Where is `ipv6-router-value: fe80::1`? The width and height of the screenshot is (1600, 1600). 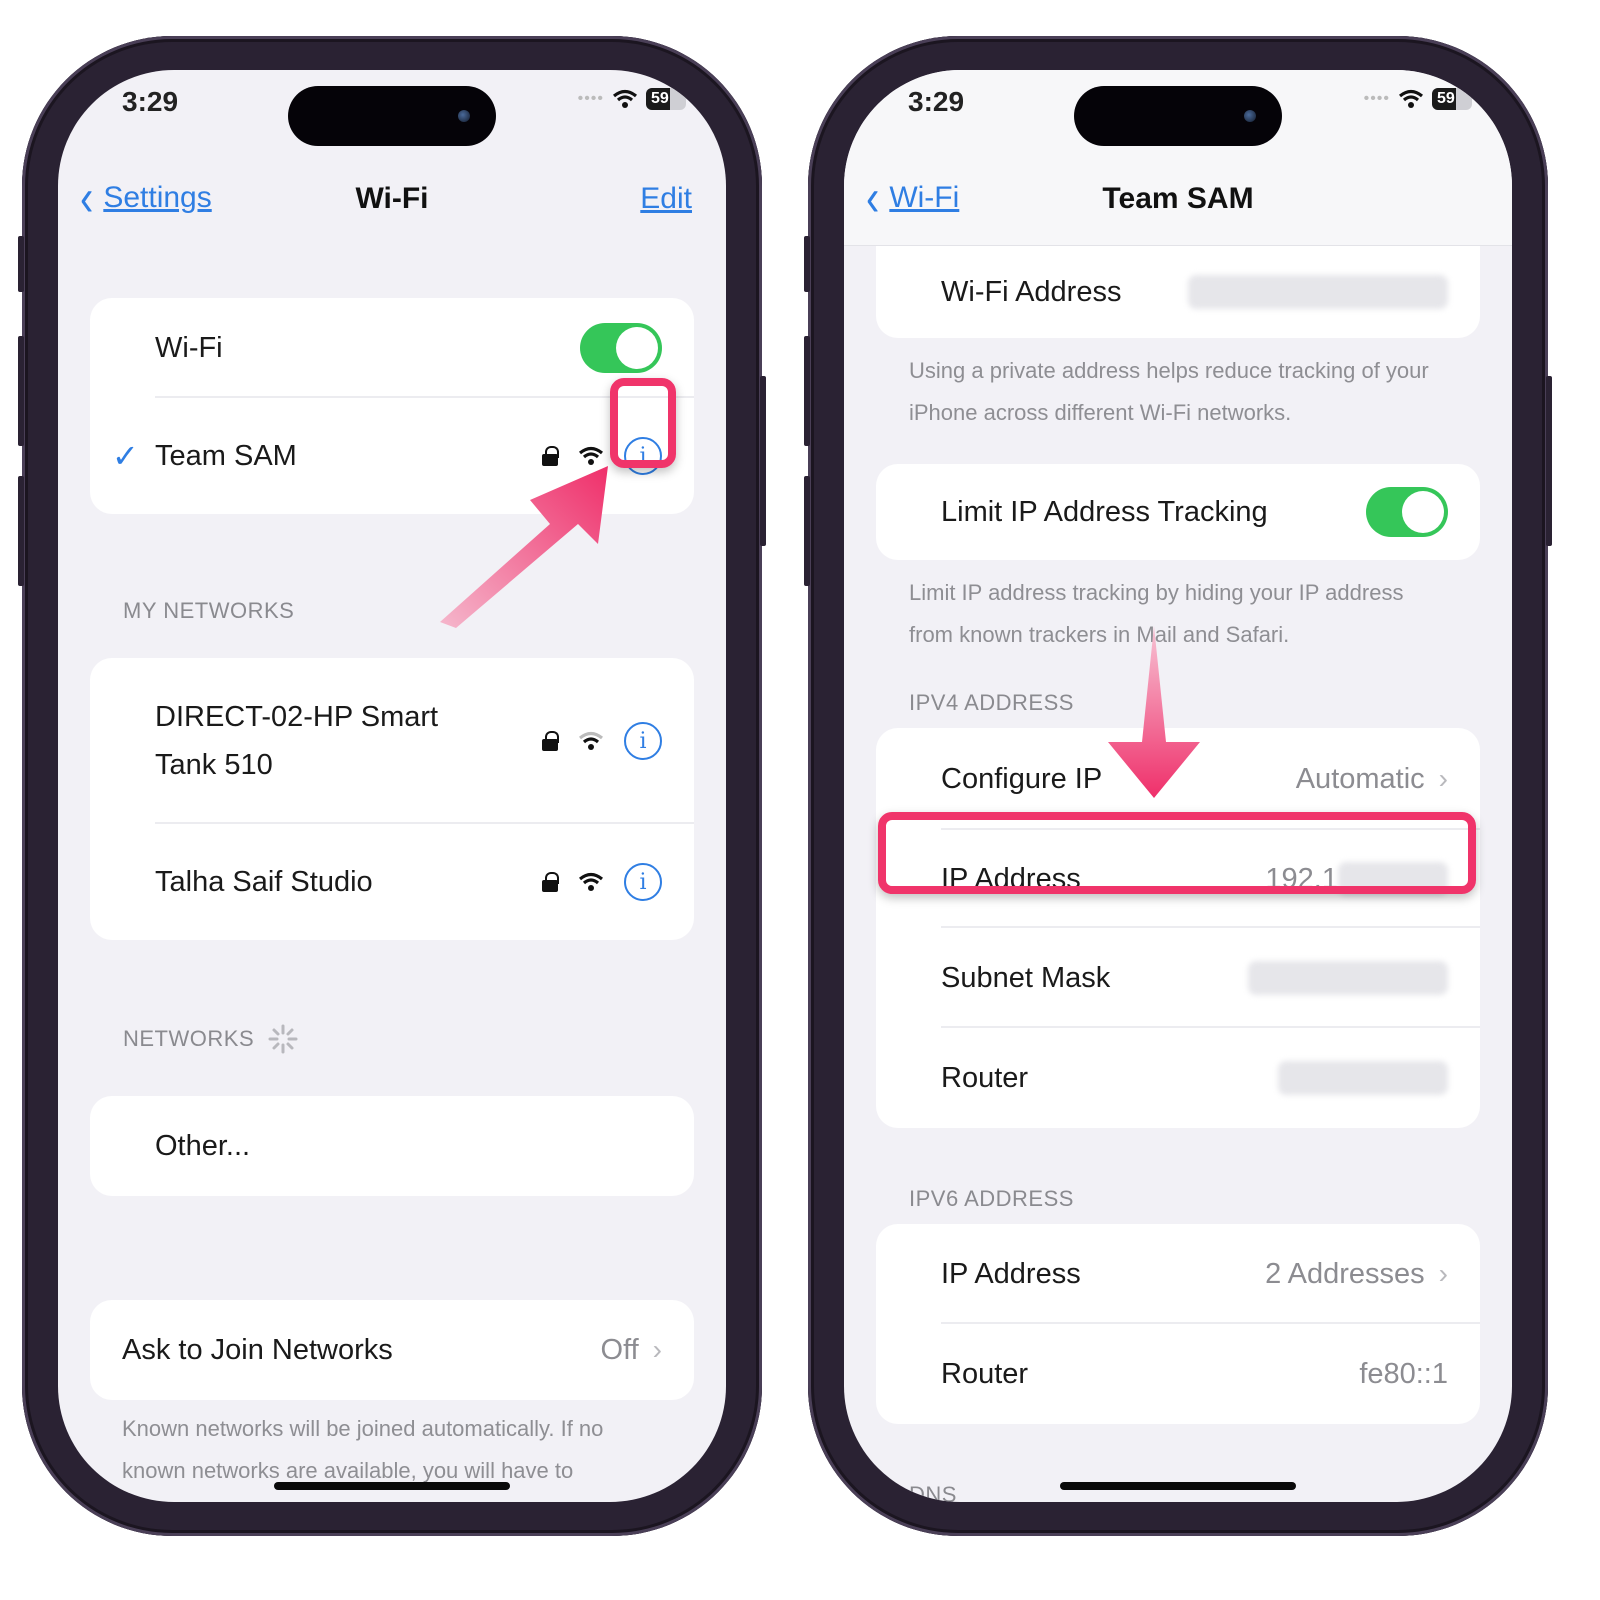 ipv6-router-value: fe80::1 is located at coordinates (1403, 1373).